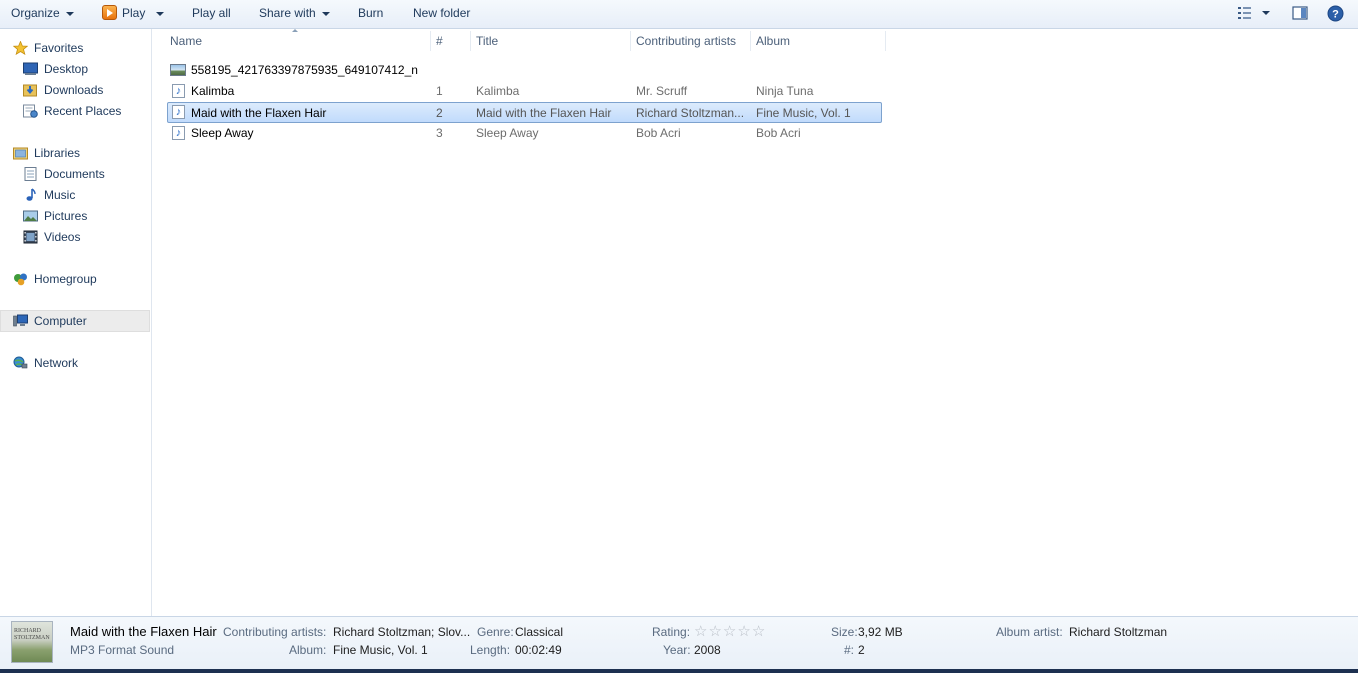  I want to click on column-header-name: Name, so click(186, 41).